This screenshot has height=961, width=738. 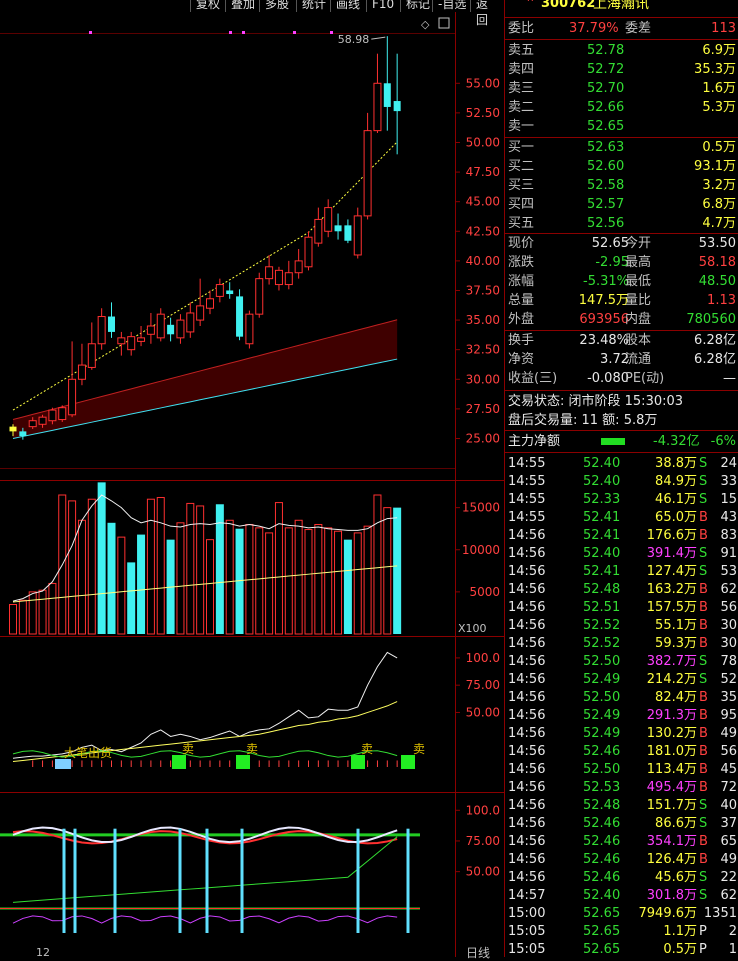 What do you see at coordinates (534, 441) in the screenshot?
I see `net-label: 主力净额` at bounding box center [534, 441].